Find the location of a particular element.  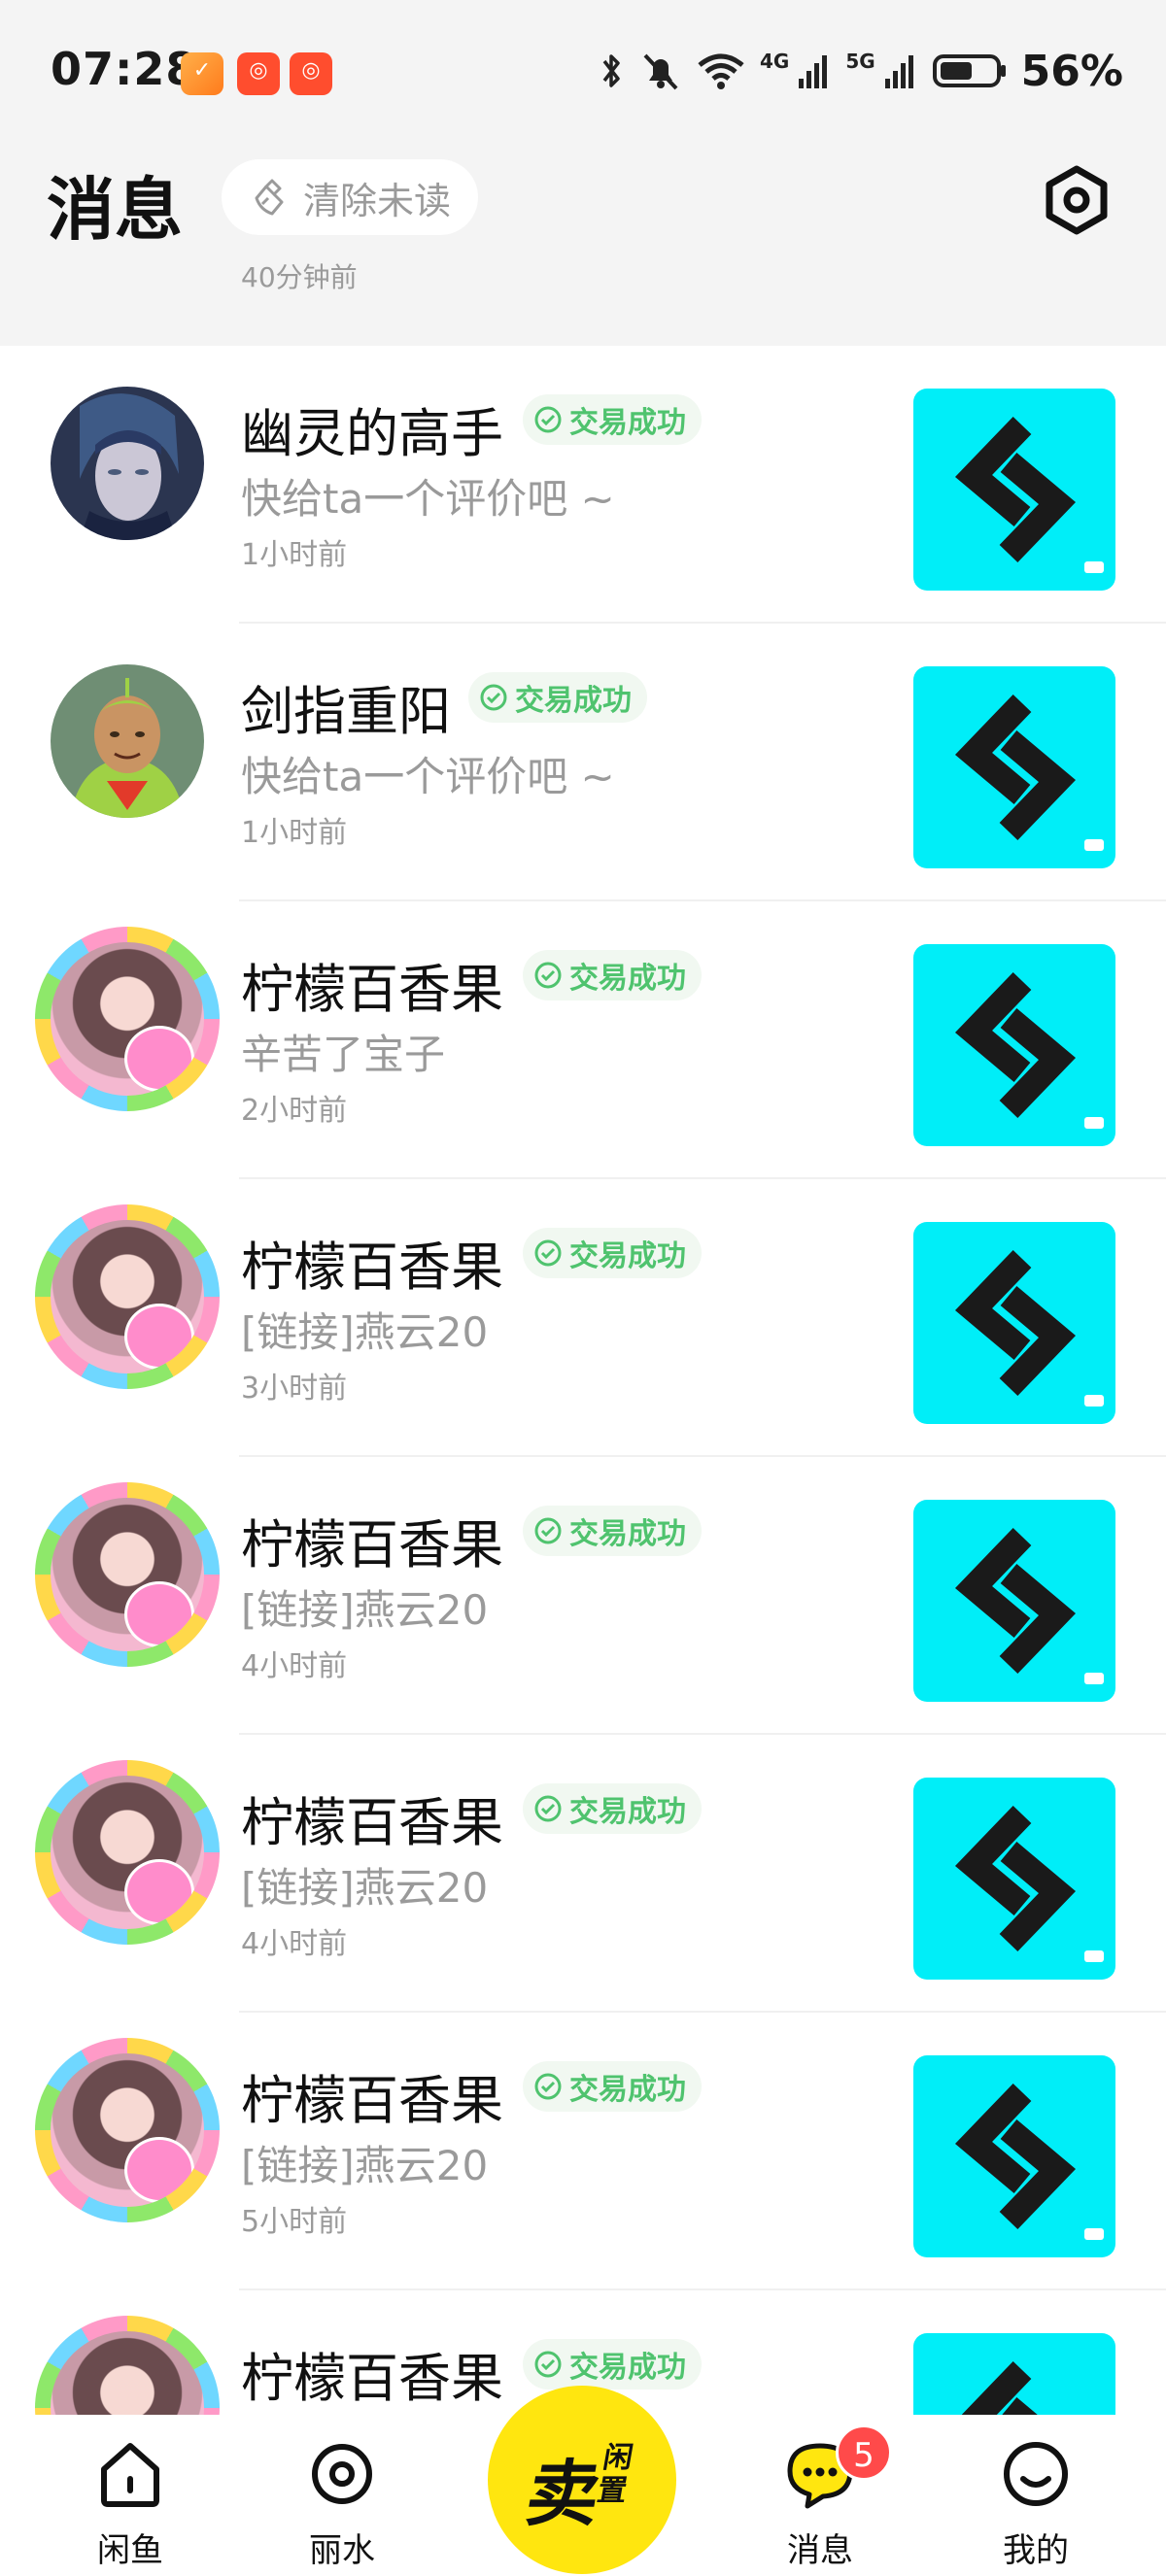

message-row: 剑指重阳 交易成功 快给ta一个评价吧 ~ 1小时前 is located at coordinates (583, 762).